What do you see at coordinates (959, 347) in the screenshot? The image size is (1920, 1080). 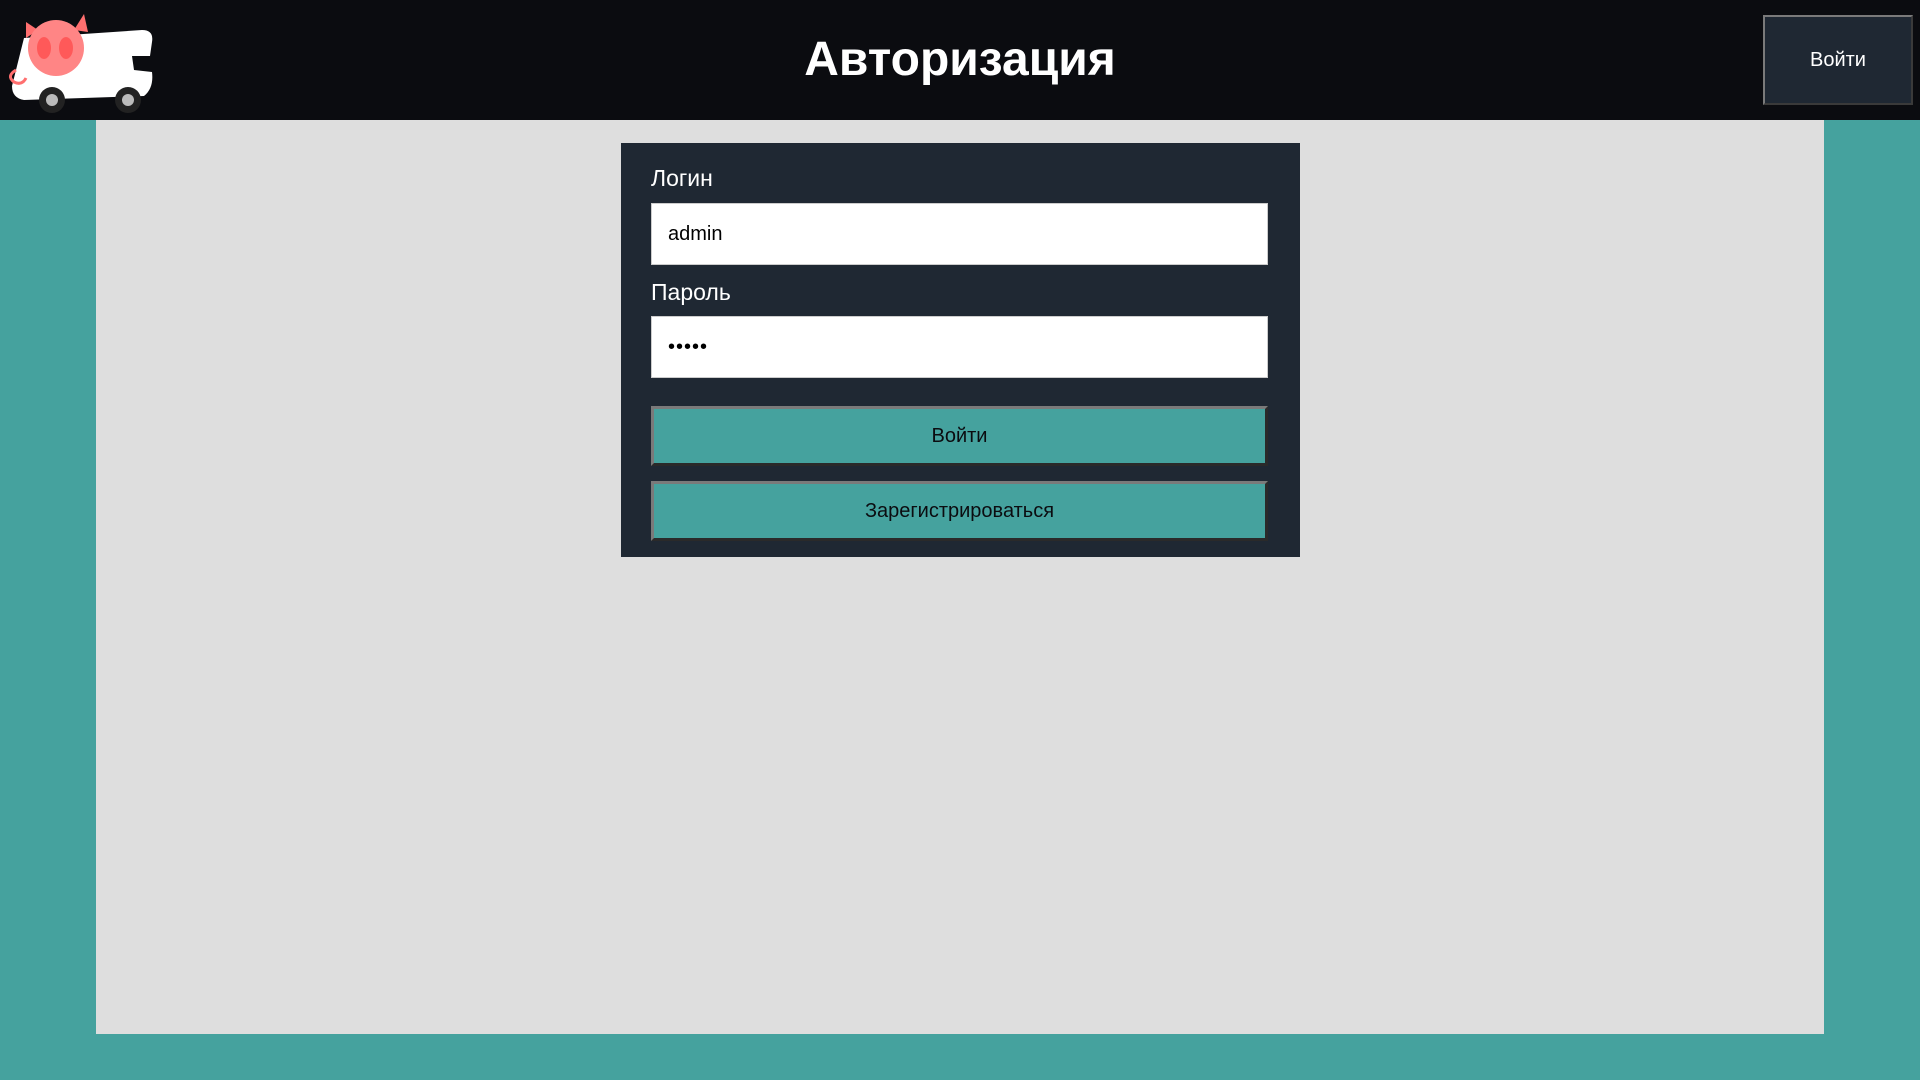 I see `password-input` at bounding box center [959, 347].